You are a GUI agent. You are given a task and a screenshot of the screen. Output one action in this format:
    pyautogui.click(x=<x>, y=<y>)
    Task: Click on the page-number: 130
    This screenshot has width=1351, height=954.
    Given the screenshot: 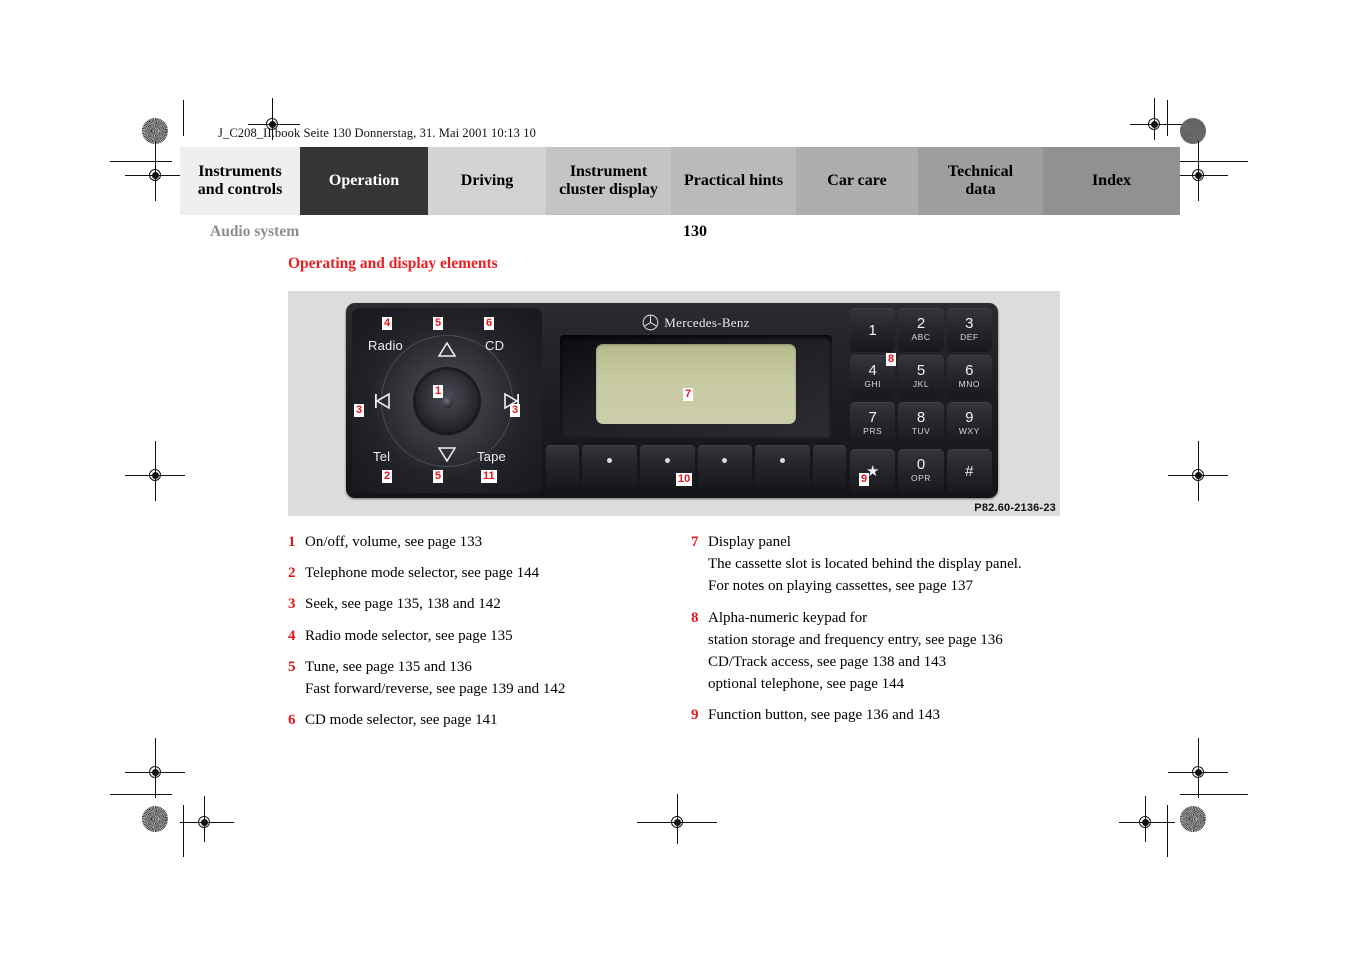 What is the action you would take?
    pyautogui.click(x=695, y=231)
    